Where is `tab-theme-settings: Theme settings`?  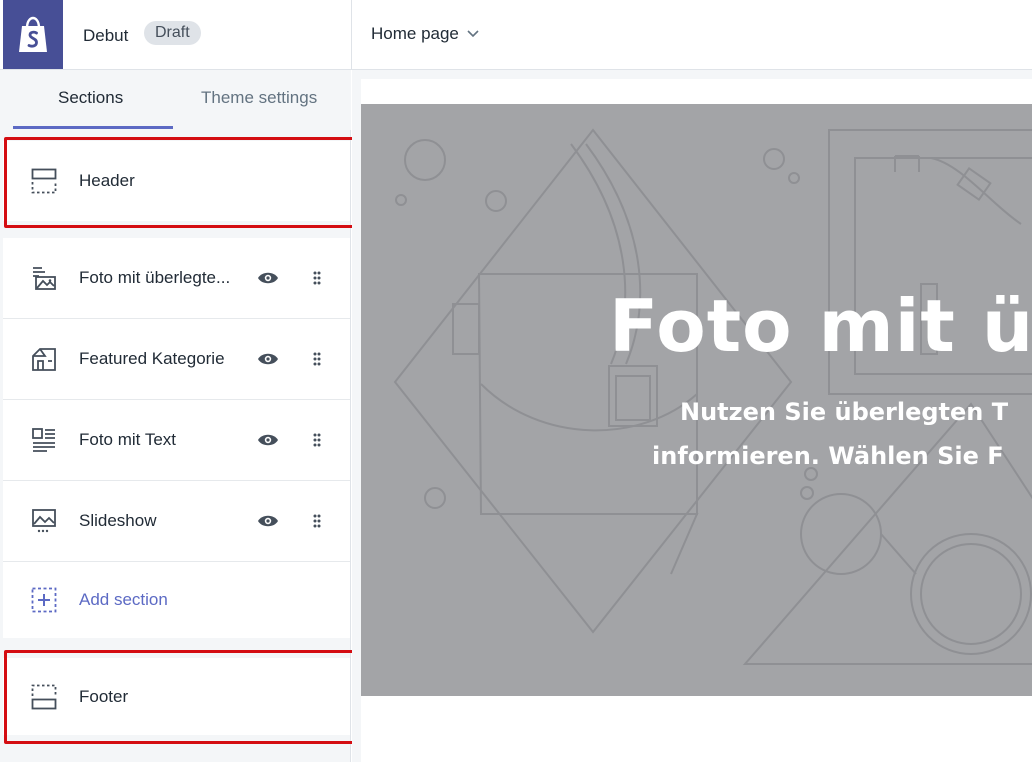
tab-theme-settings: Theme settings is located at coordinates (259, 98).